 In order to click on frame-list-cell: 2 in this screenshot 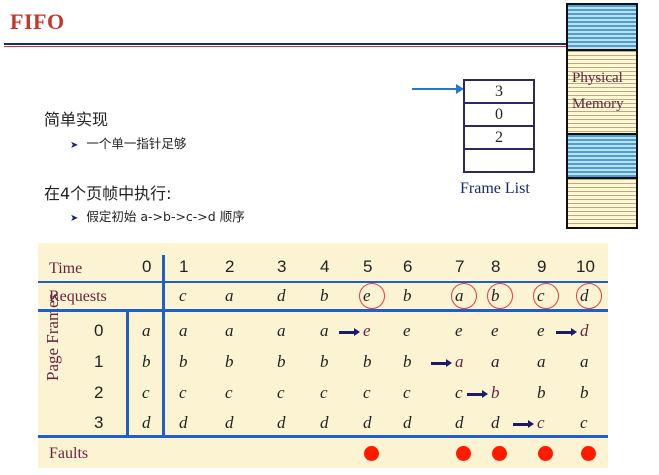, I will do `click(499, 137)`.